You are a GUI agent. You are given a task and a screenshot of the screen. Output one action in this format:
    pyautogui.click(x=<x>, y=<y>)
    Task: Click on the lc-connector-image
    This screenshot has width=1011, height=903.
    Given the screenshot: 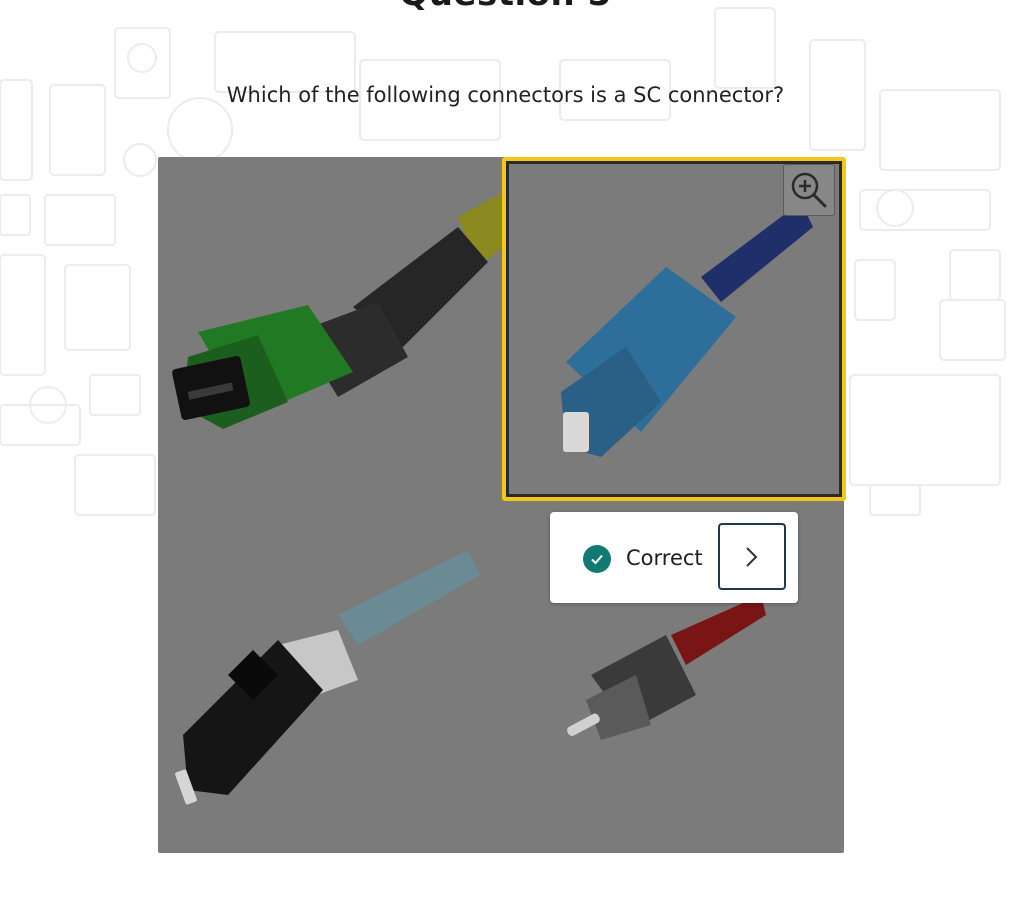 What is the action you would take?
    pyautogui.click(x=327, y=677)
    